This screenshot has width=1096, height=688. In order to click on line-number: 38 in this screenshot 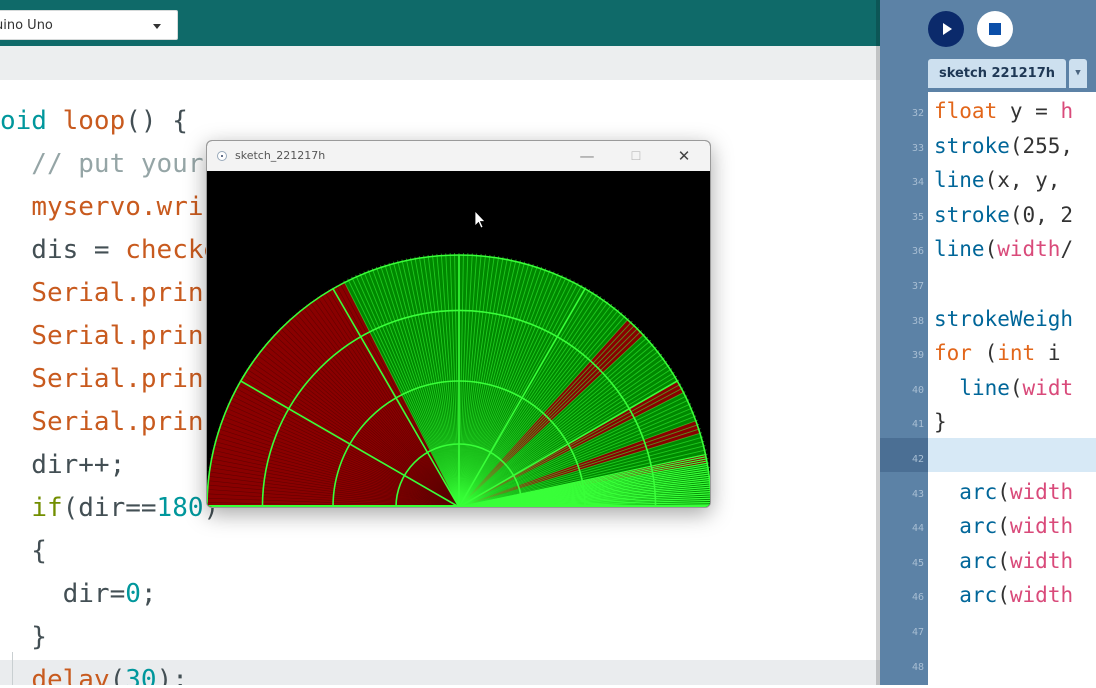, I will do `click(917, 321)`.